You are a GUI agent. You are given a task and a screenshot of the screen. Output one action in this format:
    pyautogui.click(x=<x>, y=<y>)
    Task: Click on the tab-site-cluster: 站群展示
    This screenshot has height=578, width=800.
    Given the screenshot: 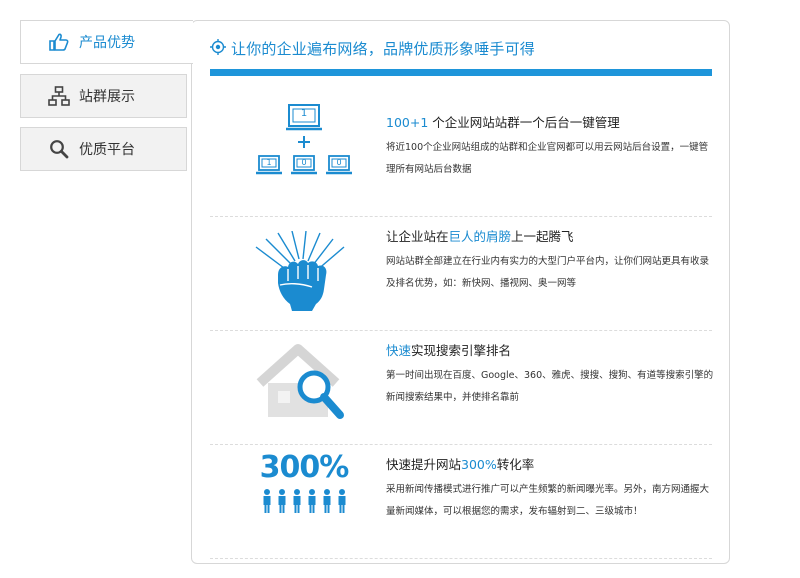 What is the action you would take?
    pyautogui.click(x=103, y=96)
    